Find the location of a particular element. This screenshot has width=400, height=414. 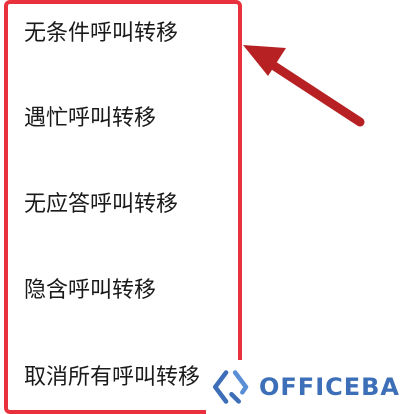

menu-item-no-answer-forwarding: 无应答呼叫转移 is located at coordinates (101, 205).